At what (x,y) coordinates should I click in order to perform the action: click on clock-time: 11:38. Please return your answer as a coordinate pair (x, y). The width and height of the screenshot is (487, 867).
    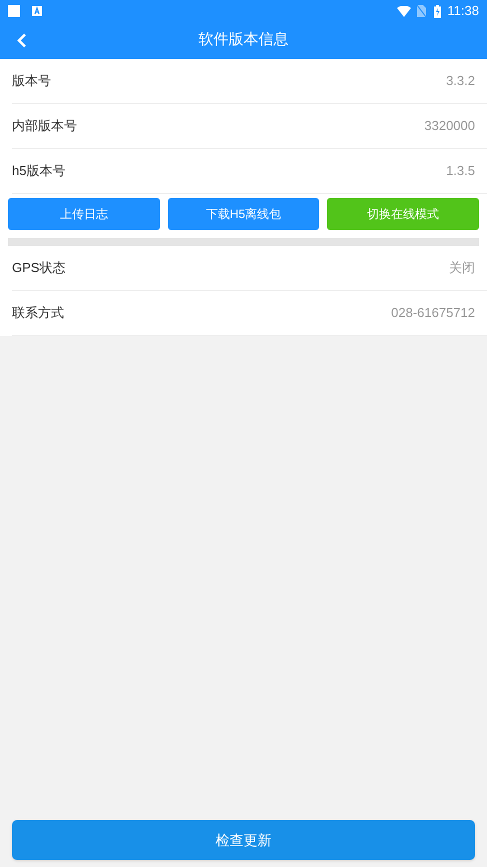
    Looking at the image, I should click on (463, 11).